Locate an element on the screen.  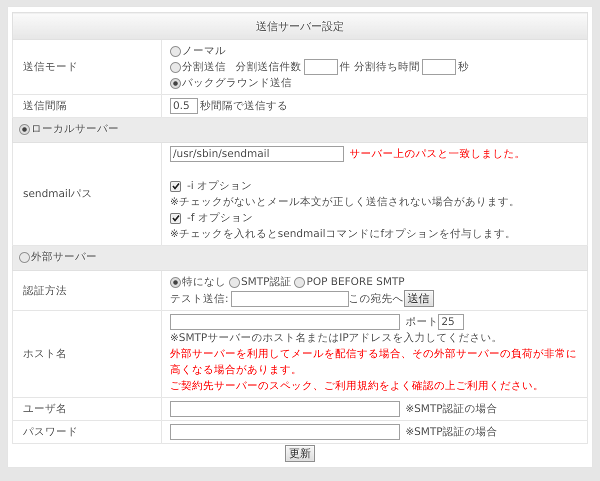
radio-option: バックグラウンド送信 is located at coordinates (231, 83).